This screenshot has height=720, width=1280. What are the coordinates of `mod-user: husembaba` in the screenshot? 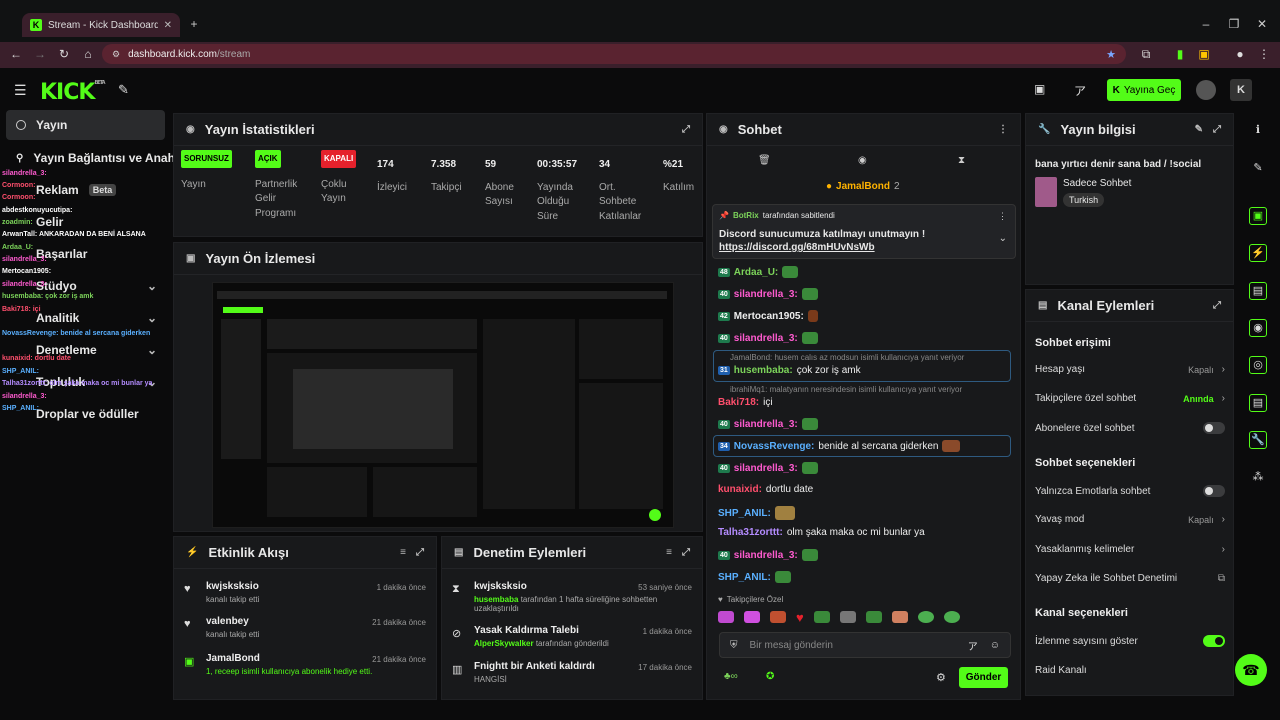 It's located at (496, 599).